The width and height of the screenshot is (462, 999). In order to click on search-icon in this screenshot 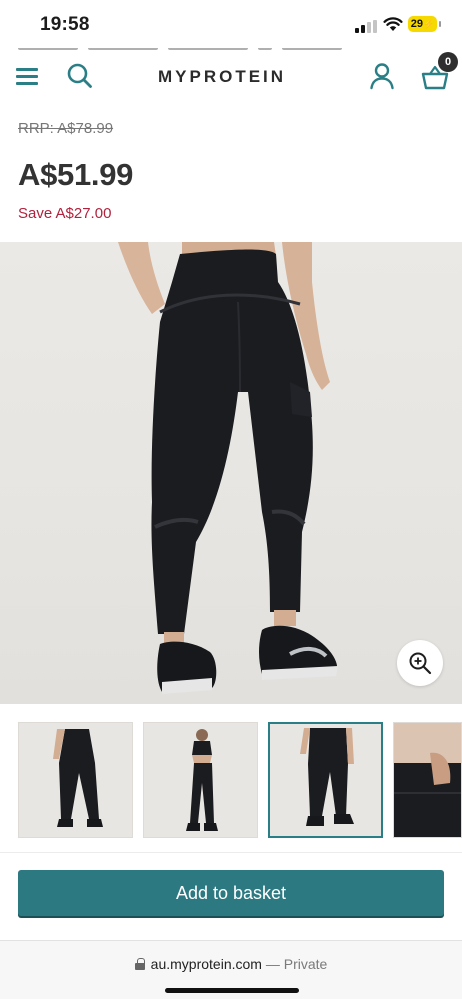, I will do `click(80, 76)`.